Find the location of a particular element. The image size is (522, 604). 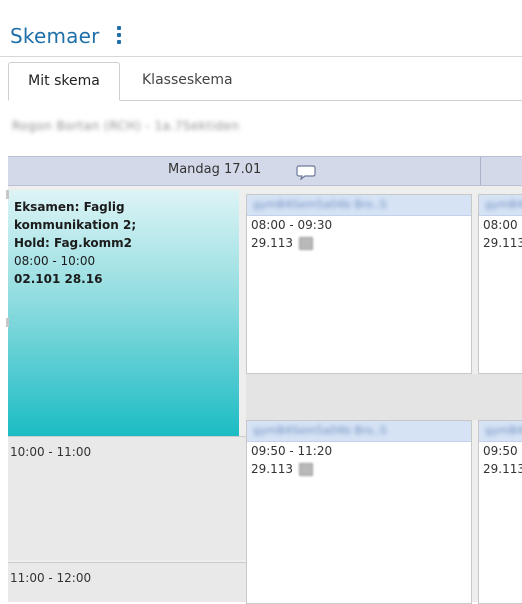

header-divider is located at coordinates (261, 56).